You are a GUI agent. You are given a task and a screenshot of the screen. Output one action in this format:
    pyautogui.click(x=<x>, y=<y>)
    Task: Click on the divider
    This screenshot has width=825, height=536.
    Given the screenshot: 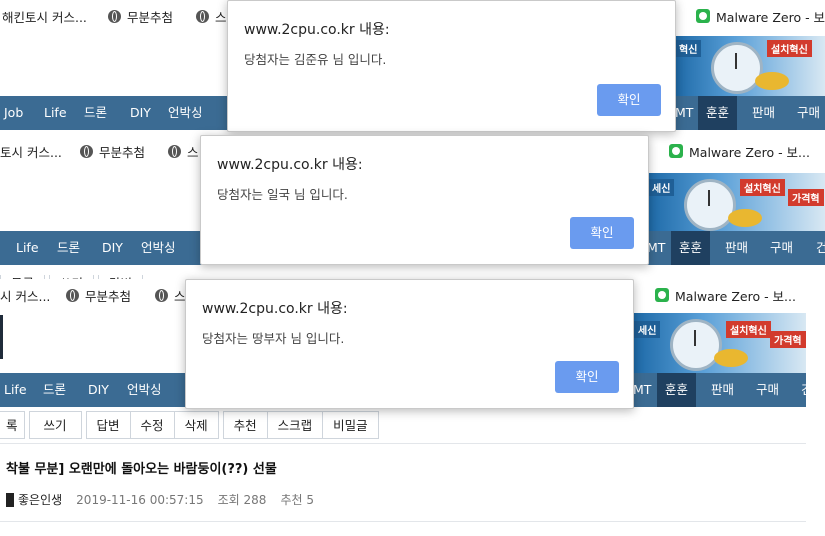 What is the action you would take?
    pyautogui.click(x=403, y=521)
    